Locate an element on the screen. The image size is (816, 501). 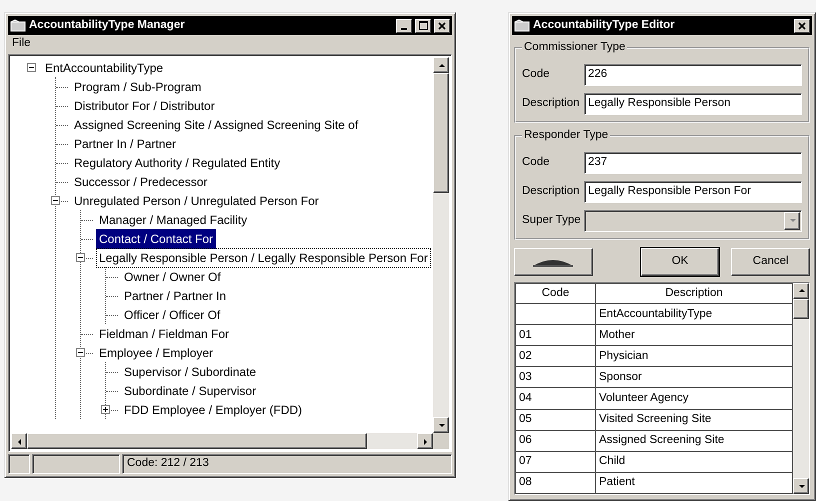
tree-item: Distributor For / Distributor is located at coordinates (144, 106).